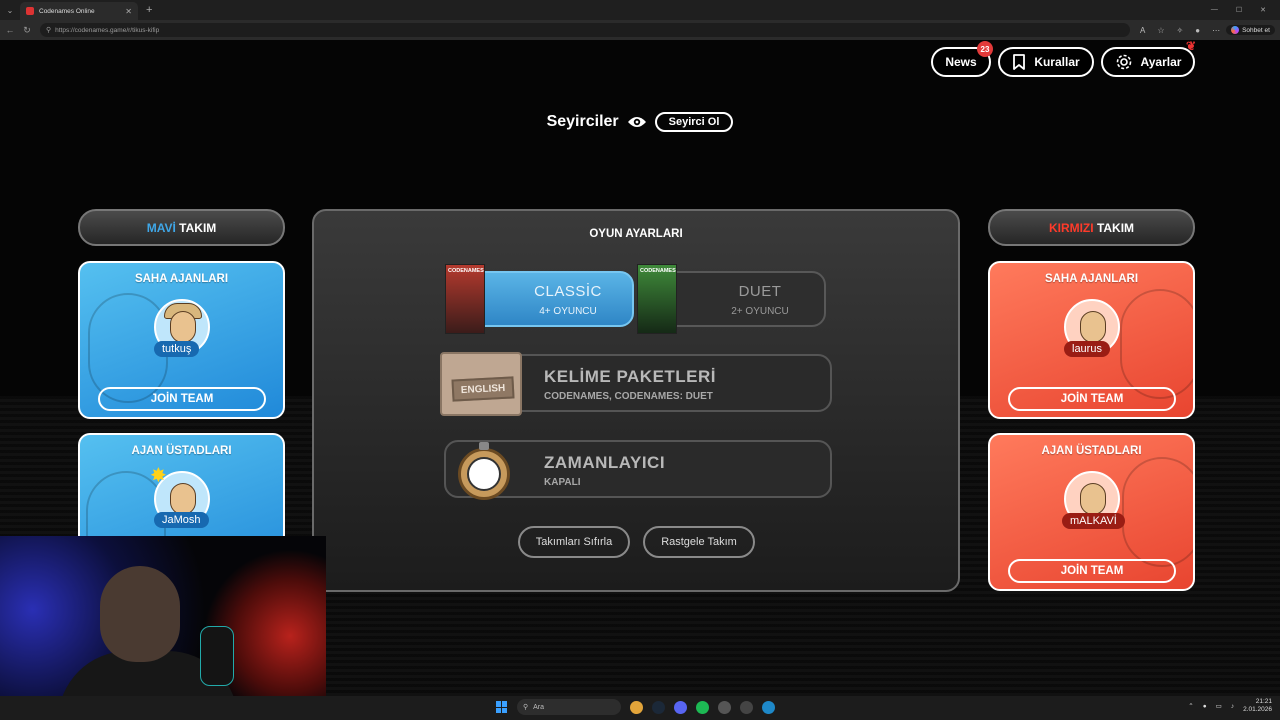  Describe the element at coordinates (181, 520) in the screenshot. I see `blue-spymaster-name: JaMosh` at that location.